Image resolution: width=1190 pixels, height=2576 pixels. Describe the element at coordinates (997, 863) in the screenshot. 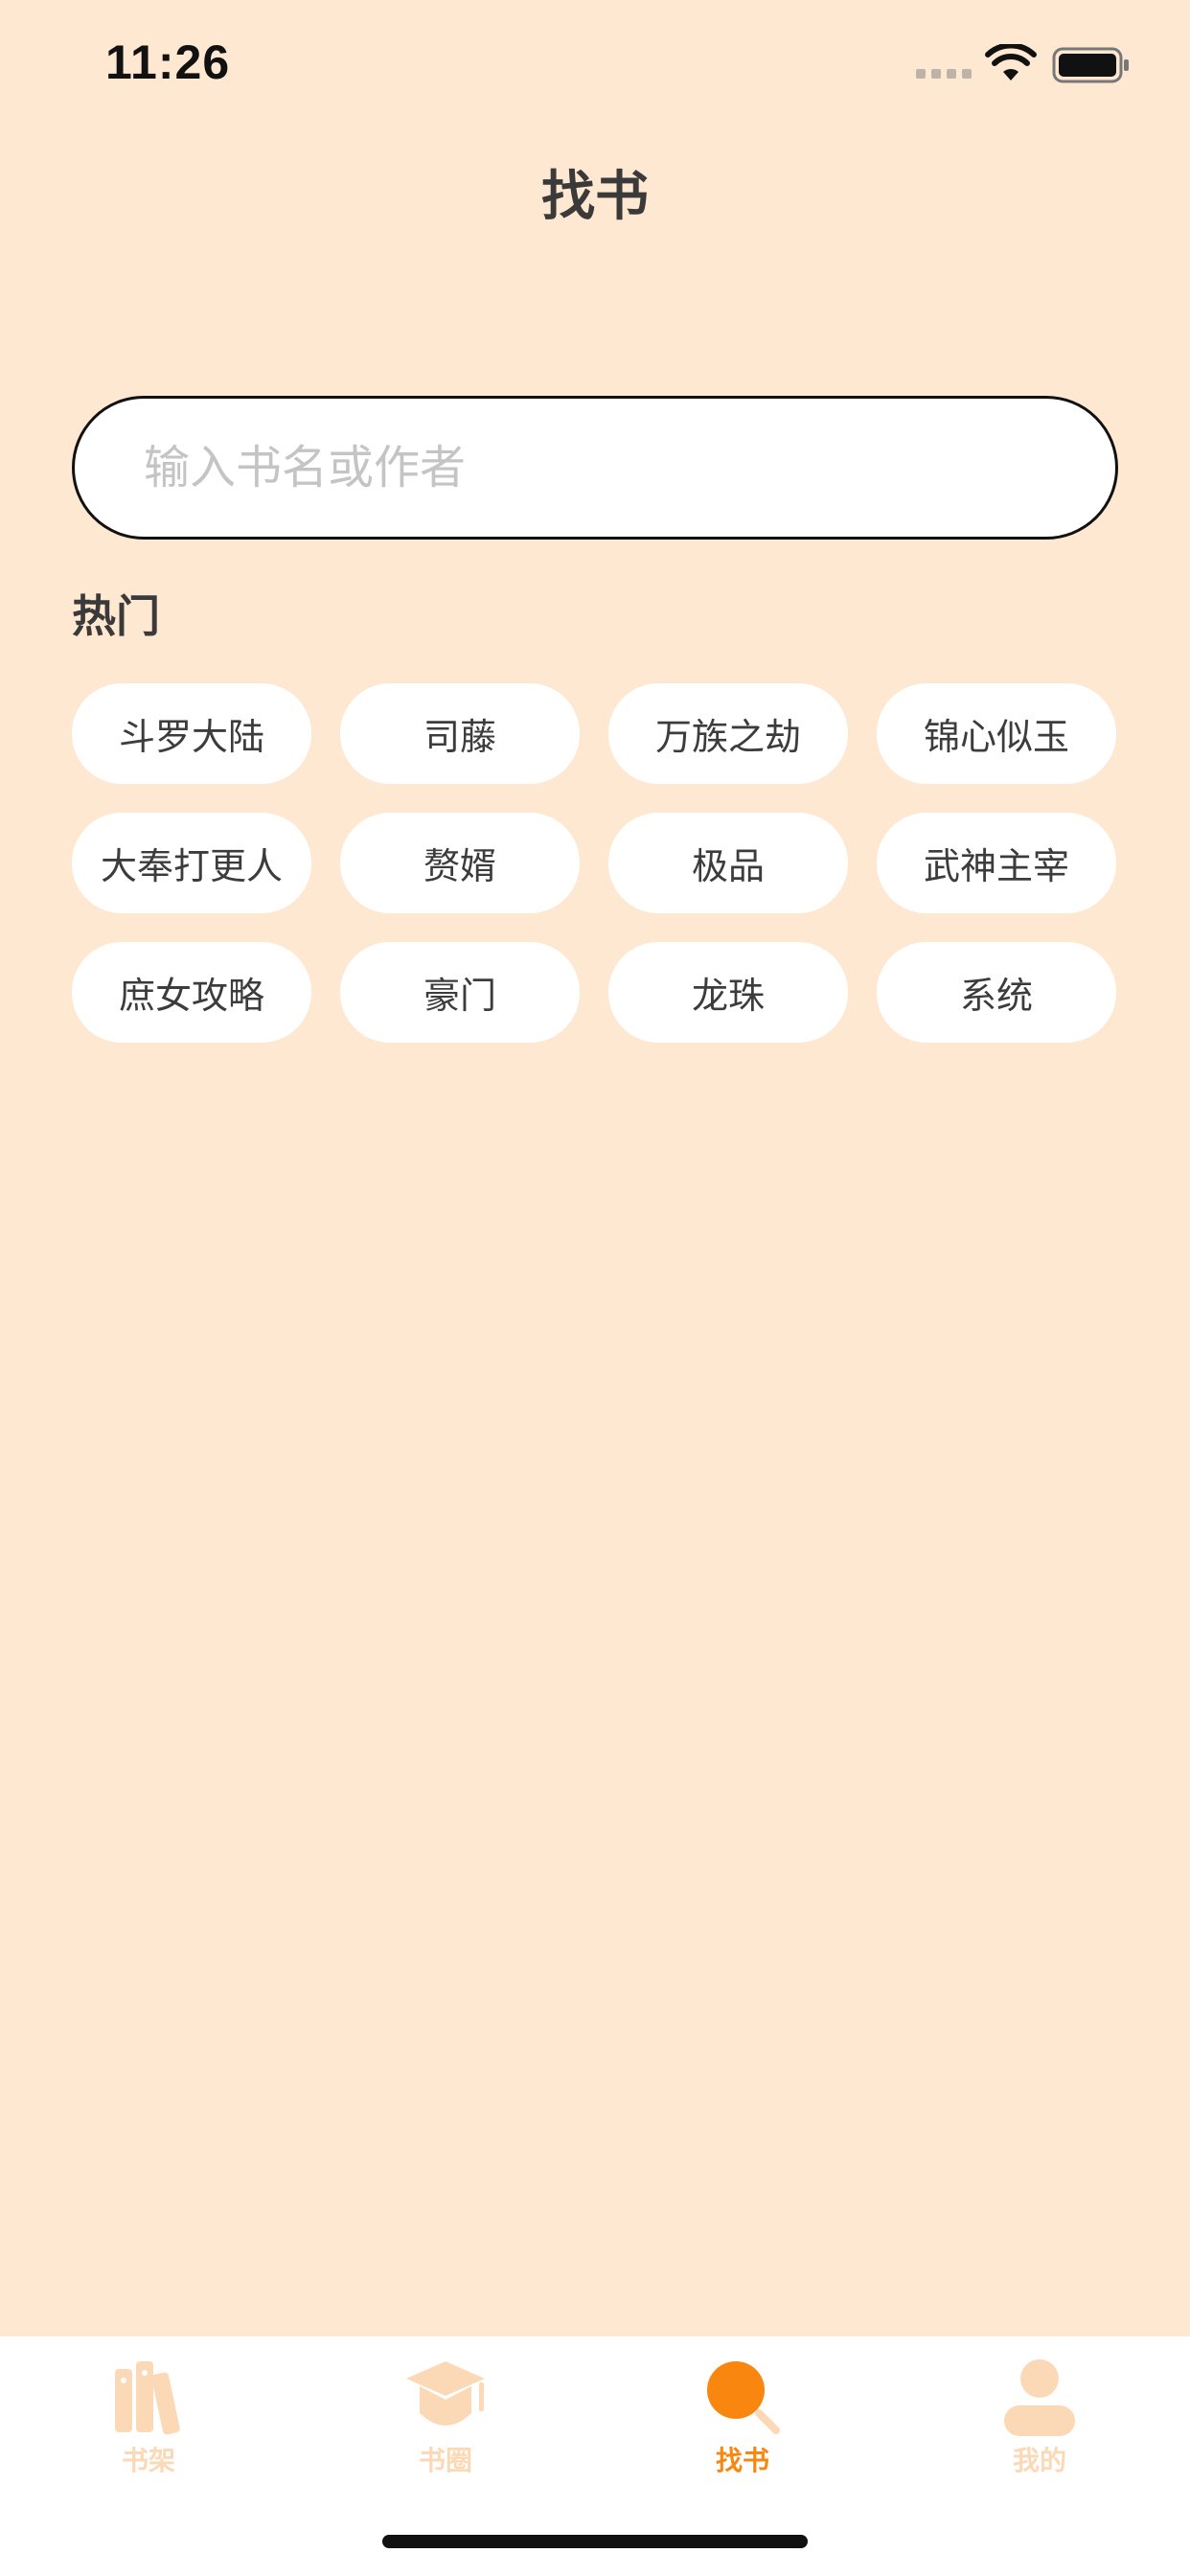

I see `hot-tag: 武神主宰` at that location.